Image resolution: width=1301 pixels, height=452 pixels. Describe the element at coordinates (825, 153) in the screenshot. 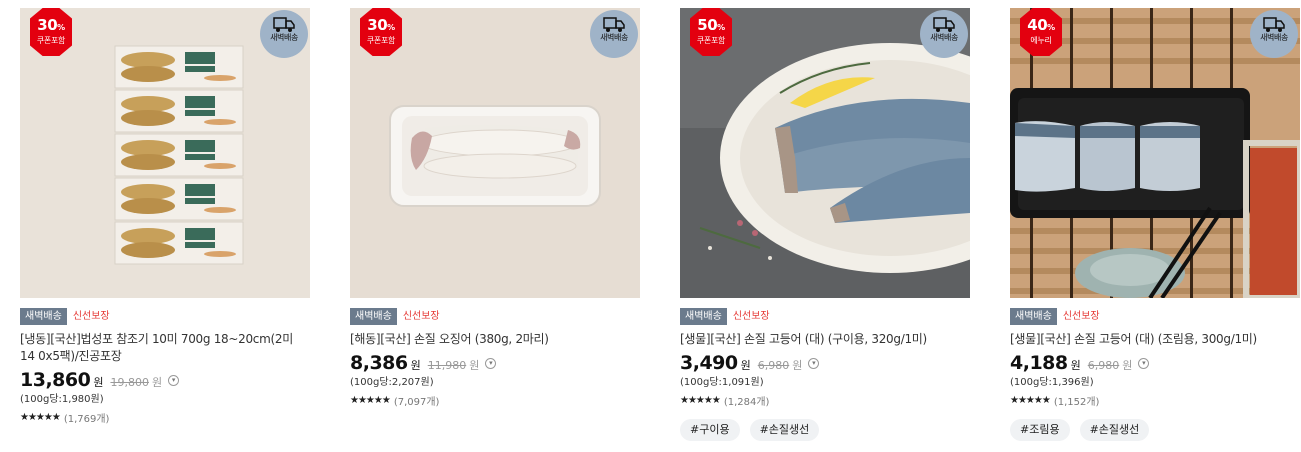

I see `product-image: 50% 쿠폰포함 새벽배송` at that location.